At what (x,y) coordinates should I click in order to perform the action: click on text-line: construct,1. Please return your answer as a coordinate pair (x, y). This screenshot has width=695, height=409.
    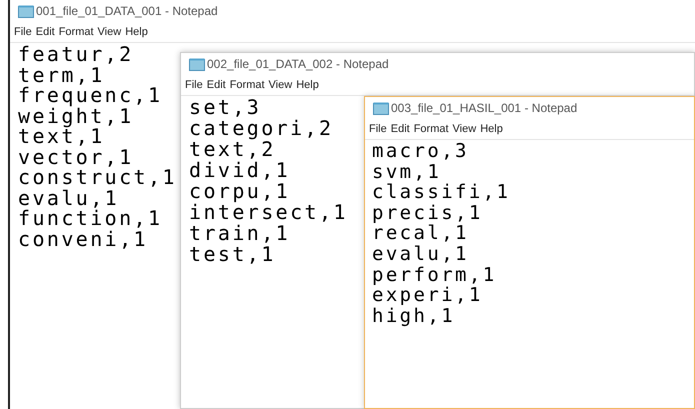
    Looking at the image, I should click on (97, 177).